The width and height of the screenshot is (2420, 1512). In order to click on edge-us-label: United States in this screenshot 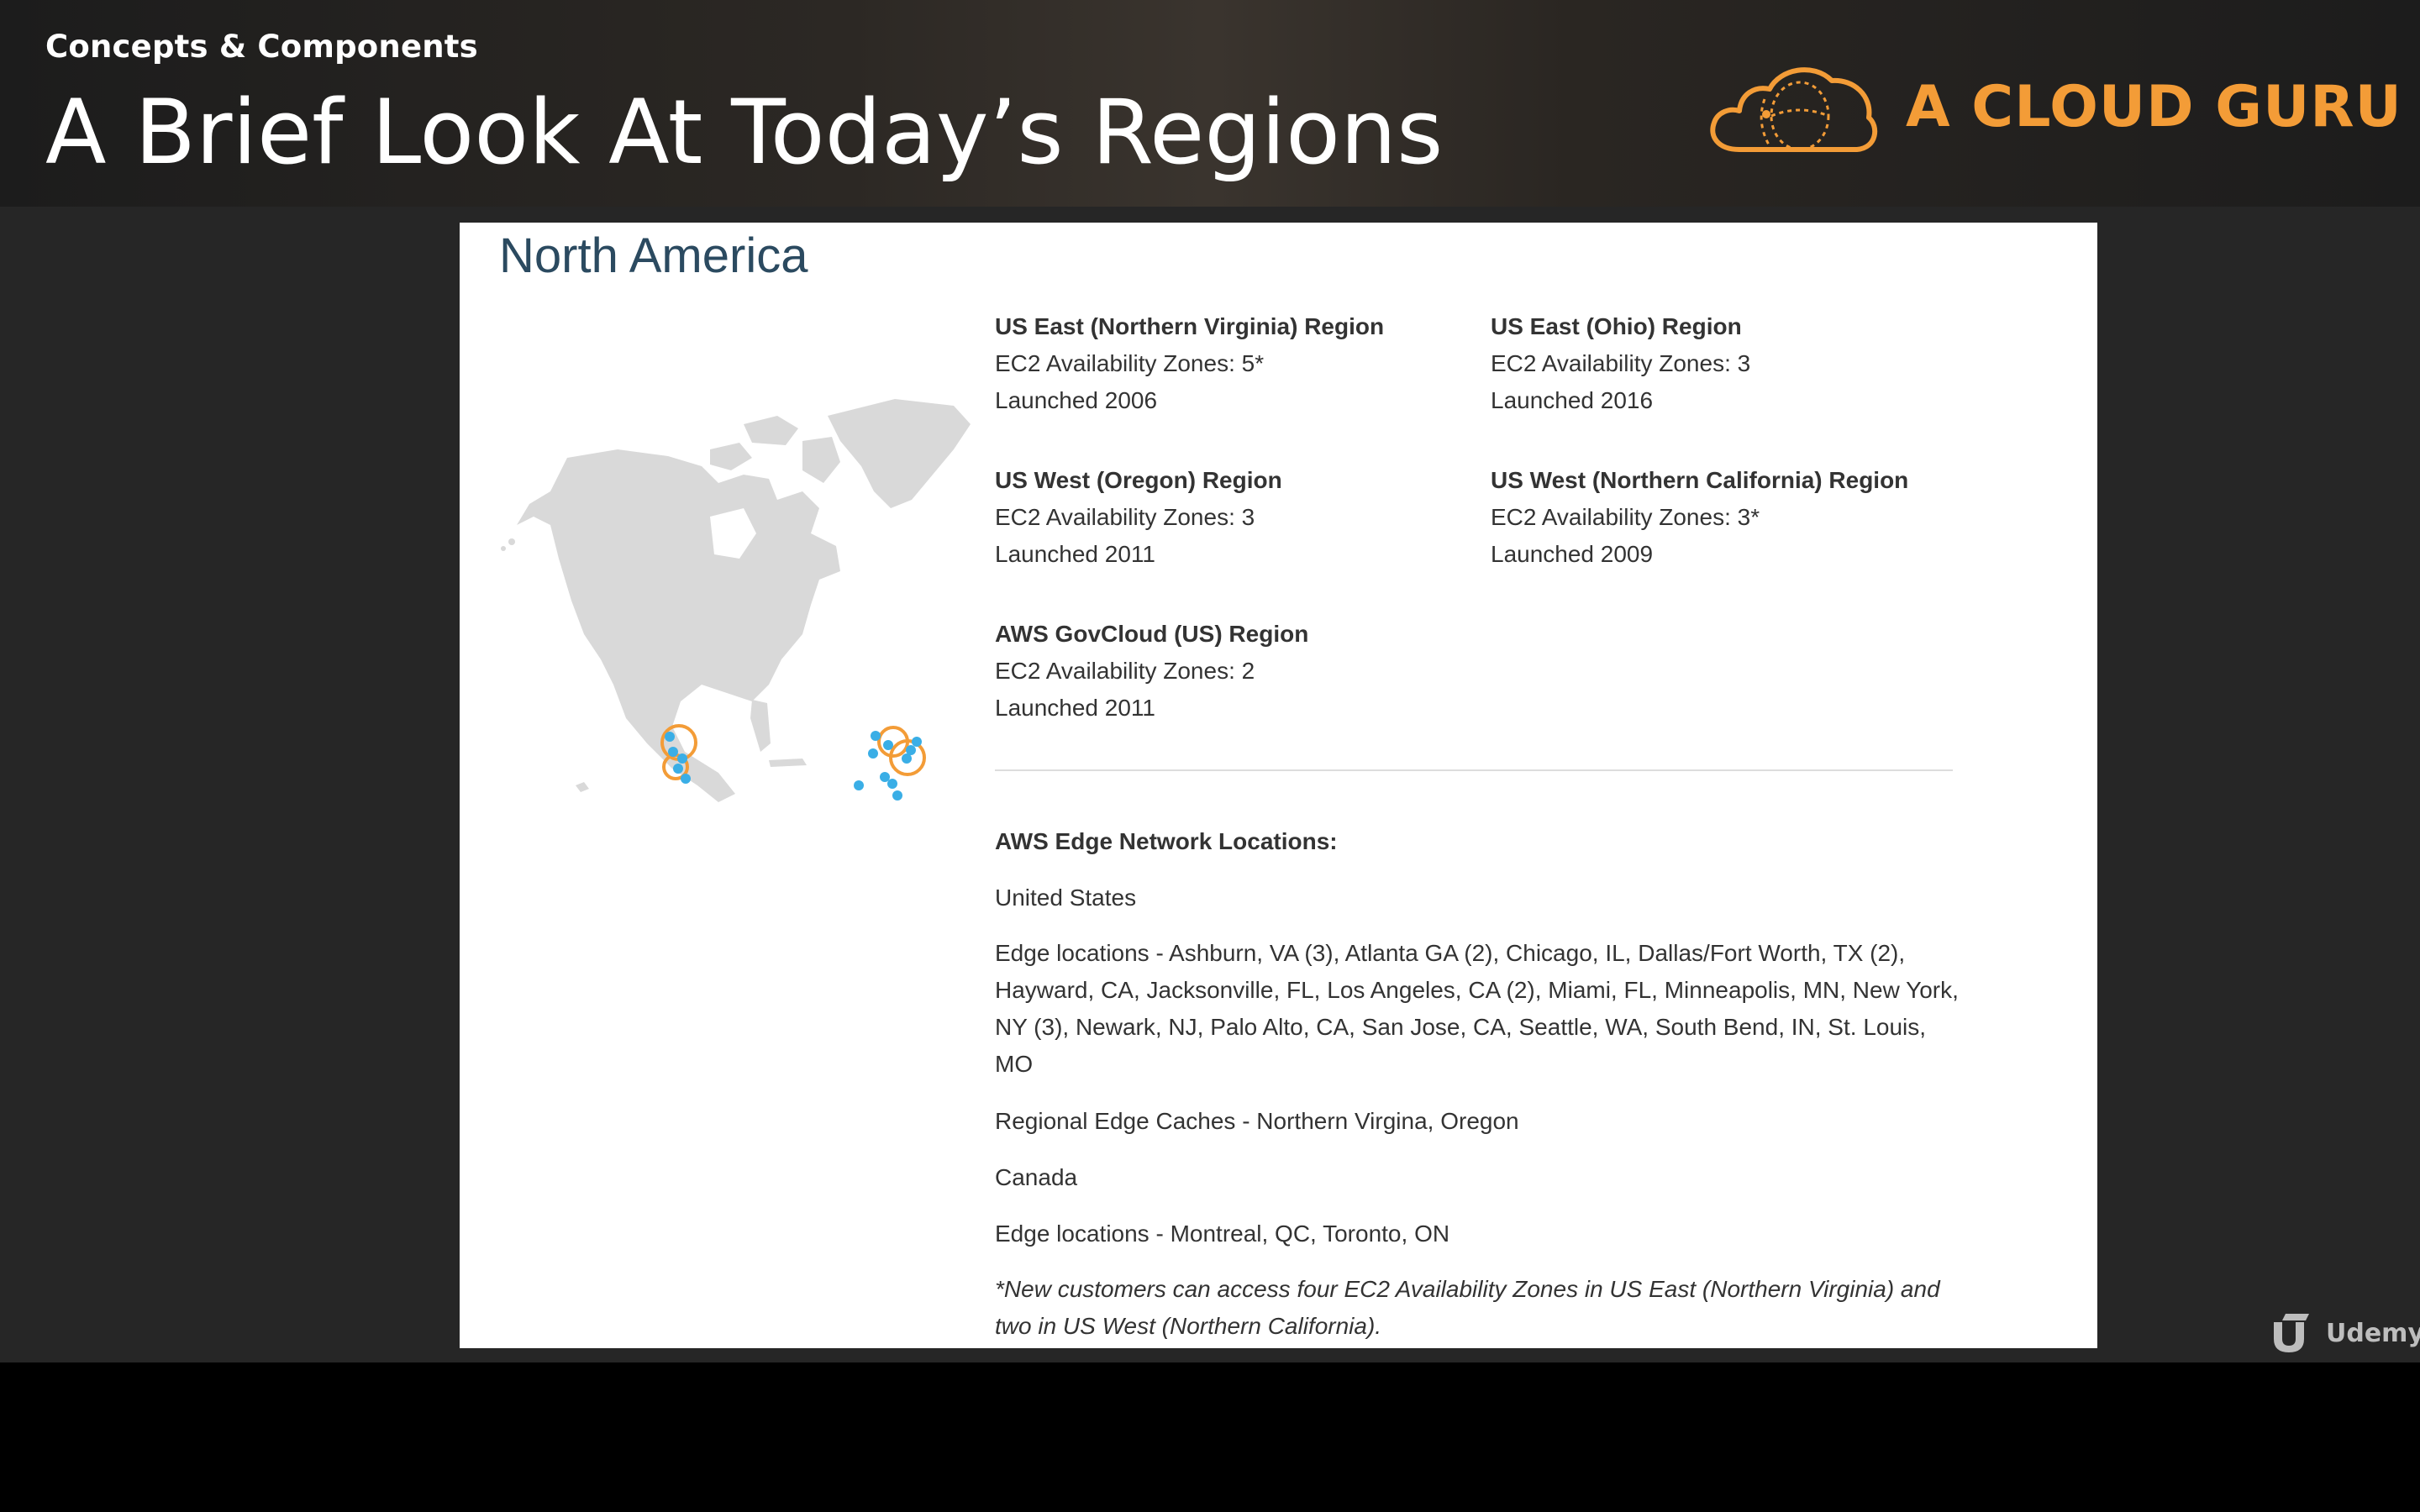, I will do `click(1066, 898)`.